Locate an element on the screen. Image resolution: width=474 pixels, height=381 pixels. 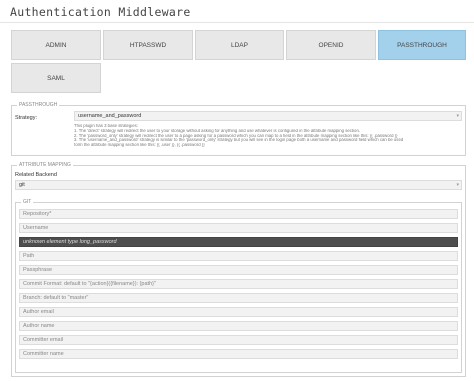
strategy-select: username_and_password ▾ is located at coordinates (268, 116).